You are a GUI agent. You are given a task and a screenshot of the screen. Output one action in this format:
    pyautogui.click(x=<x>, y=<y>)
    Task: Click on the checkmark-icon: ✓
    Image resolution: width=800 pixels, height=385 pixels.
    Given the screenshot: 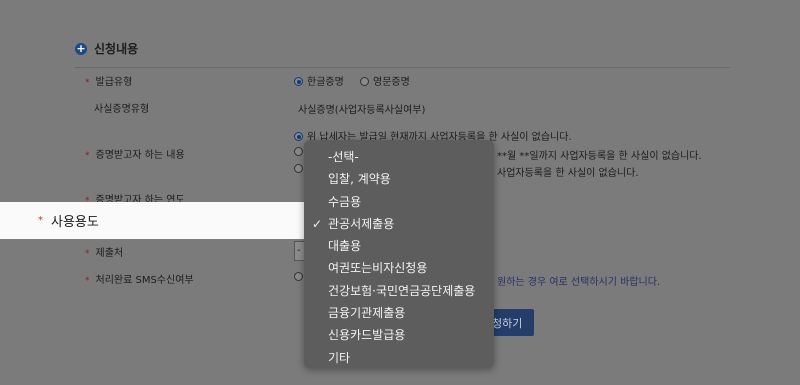 What is the action you would take?
    pyautogui.click(x=317, y=223)
    